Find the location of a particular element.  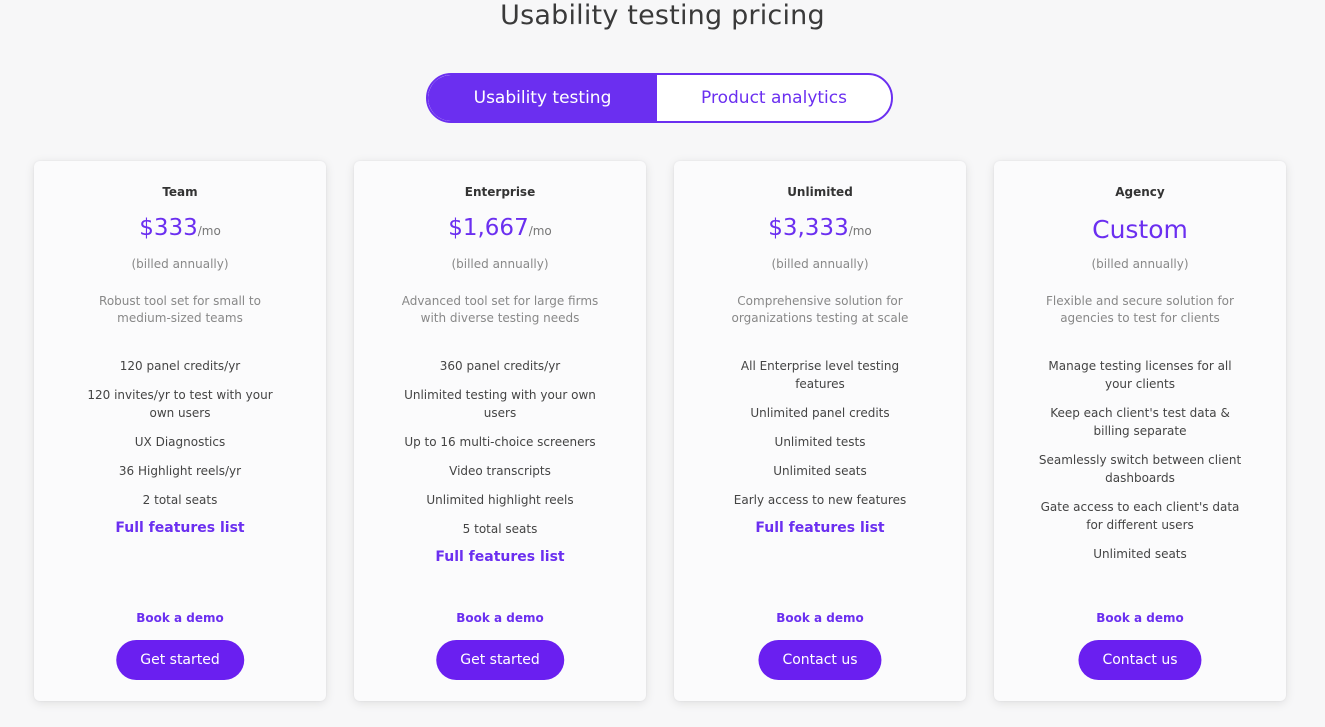

feature-item: Unlimited tests is located at coordinates (820, 442).